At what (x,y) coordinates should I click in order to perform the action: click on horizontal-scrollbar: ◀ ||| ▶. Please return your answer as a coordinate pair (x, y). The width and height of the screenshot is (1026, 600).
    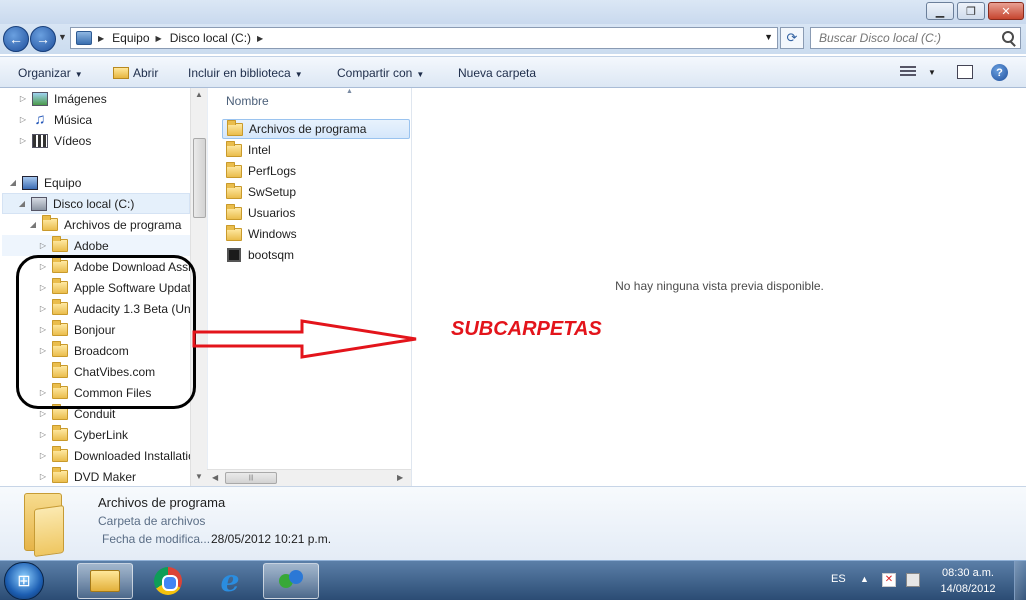
    Looking at the image, I should click on (309, 477).